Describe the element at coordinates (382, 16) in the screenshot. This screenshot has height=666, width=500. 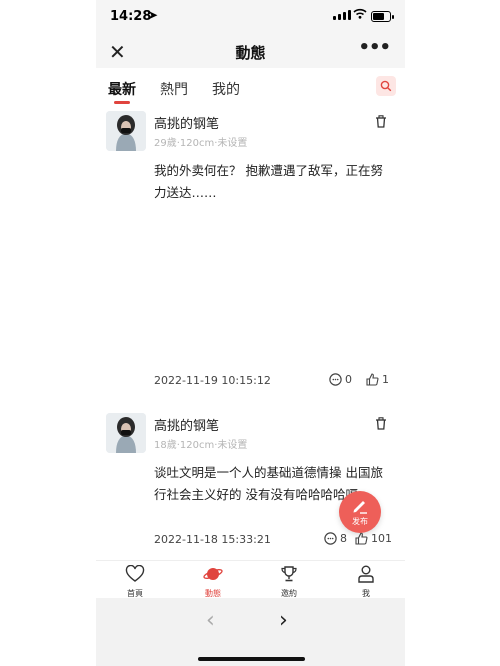
I see `battery-icon` at that location.